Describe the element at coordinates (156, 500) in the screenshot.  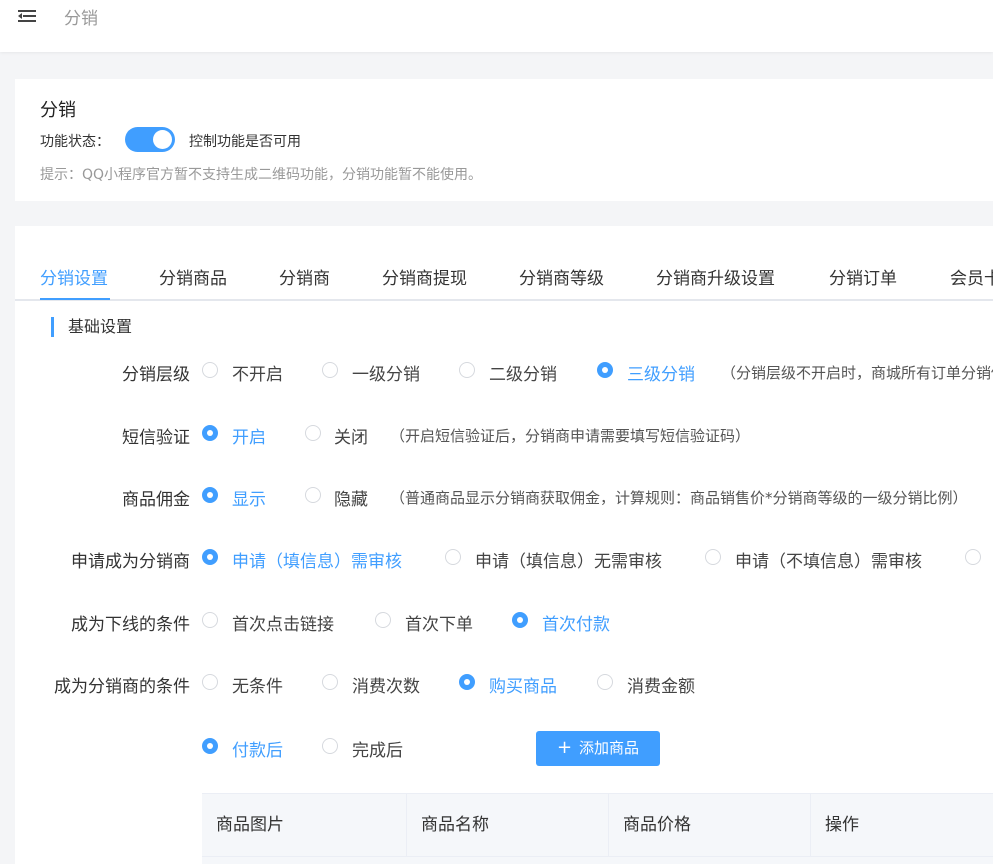
I see `commission-label: 商品佣金` at that location.